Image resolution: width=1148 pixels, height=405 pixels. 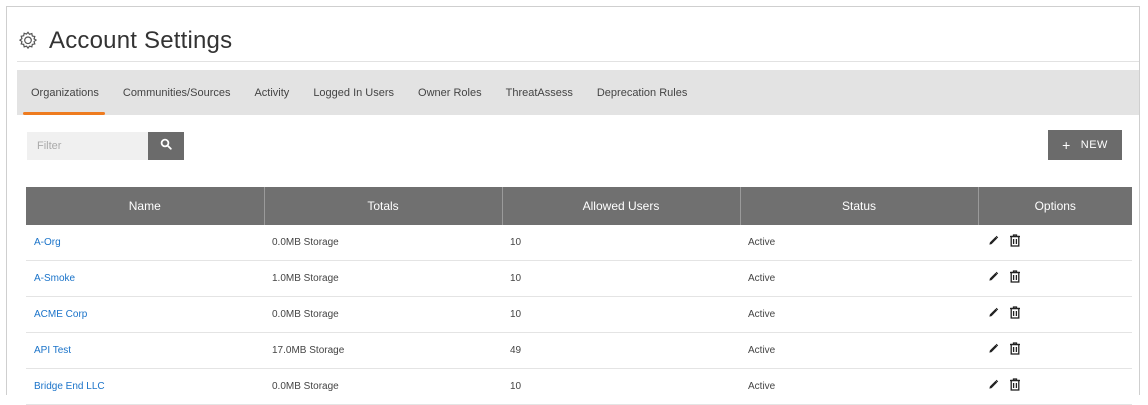 What do you see at coordinates (177, 92) in the screenshot?
I see `tab-communities-sources: Communities/Sources` at bounding box center [177, 92].